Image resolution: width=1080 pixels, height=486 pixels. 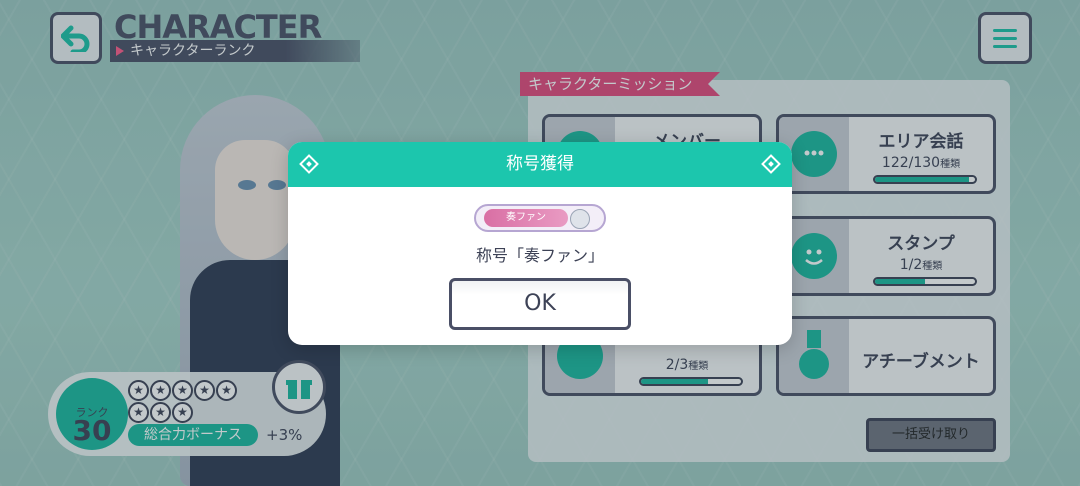 I want to click on dialog-header: 称号獲得, so click(x=540, y=164).